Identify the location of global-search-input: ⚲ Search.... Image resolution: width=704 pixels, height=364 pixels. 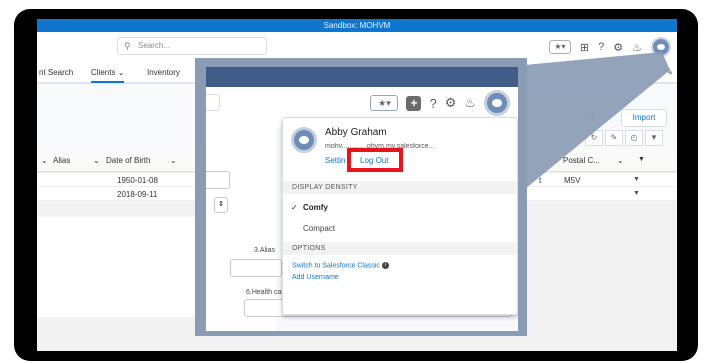
(192, 46).